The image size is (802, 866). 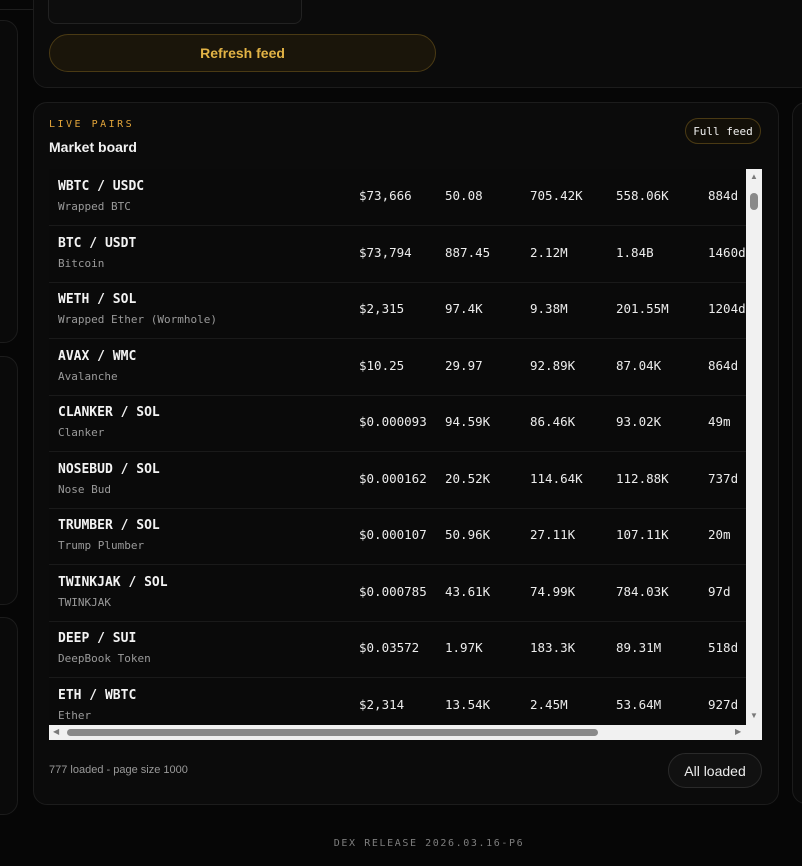 I want to click on scroll-right-icon: ▶, so click(x=738, y=732).